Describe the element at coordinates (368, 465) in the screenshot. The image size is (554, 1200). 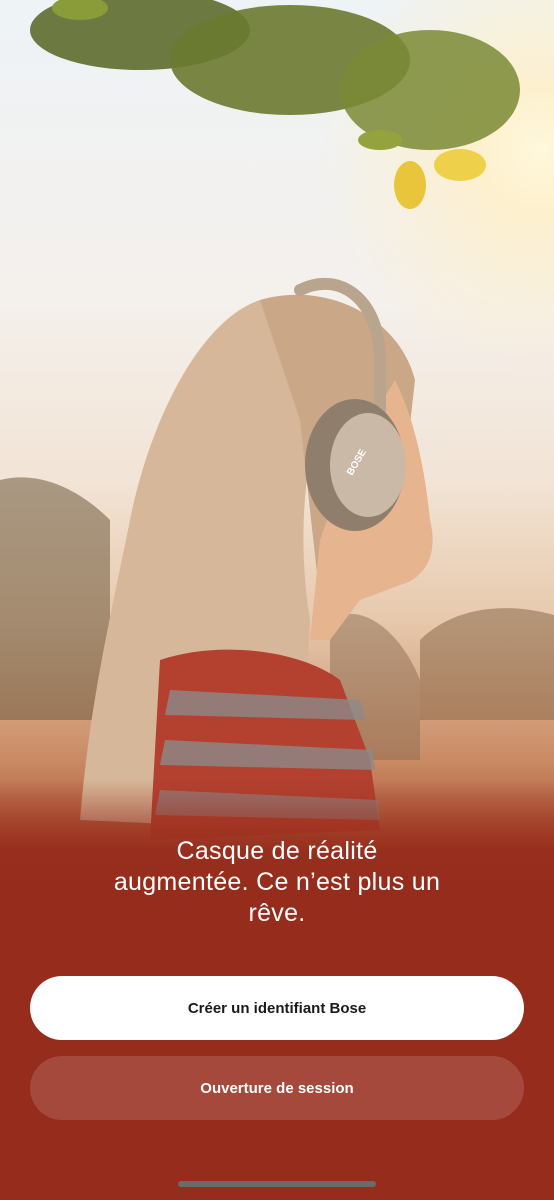
I see `headphone-earcup-face` at that location.